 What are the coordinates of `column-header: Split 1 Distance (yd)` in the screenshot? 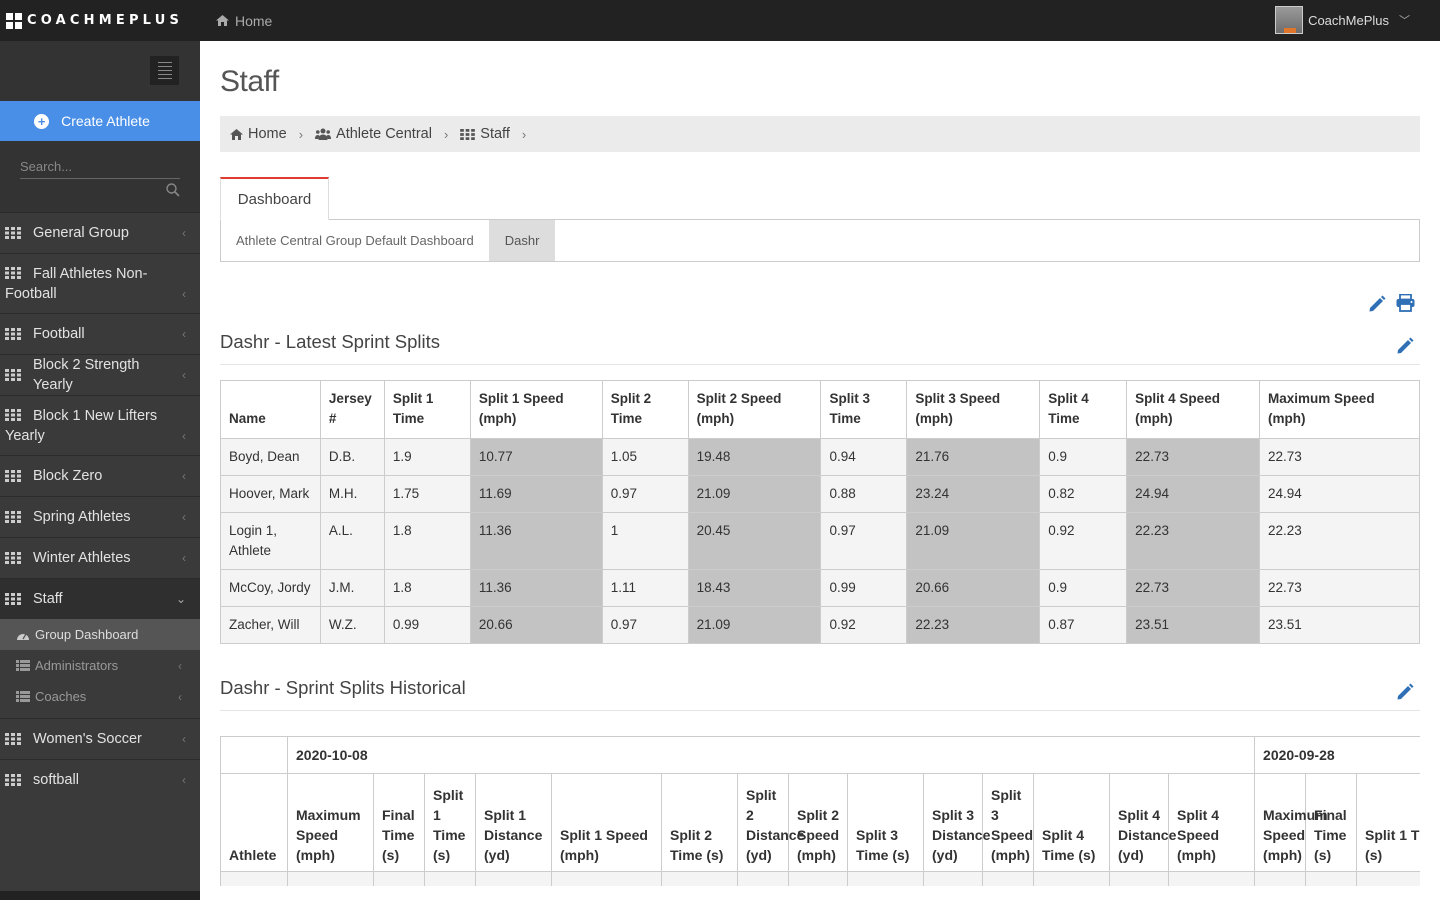 It's located at (513, 822).